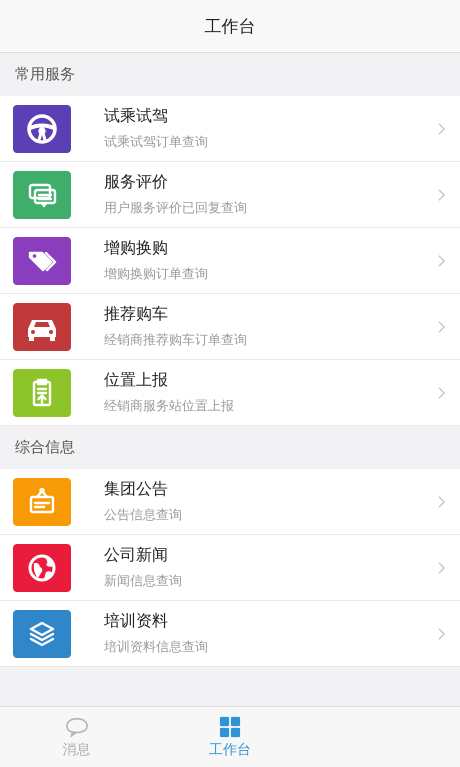 The height and width of the screenshot is (767, 460). What do you see at coordinates (45, 447) in the screenshot?
I see `section-header: 综合信息` at bounding box center [45, 447].